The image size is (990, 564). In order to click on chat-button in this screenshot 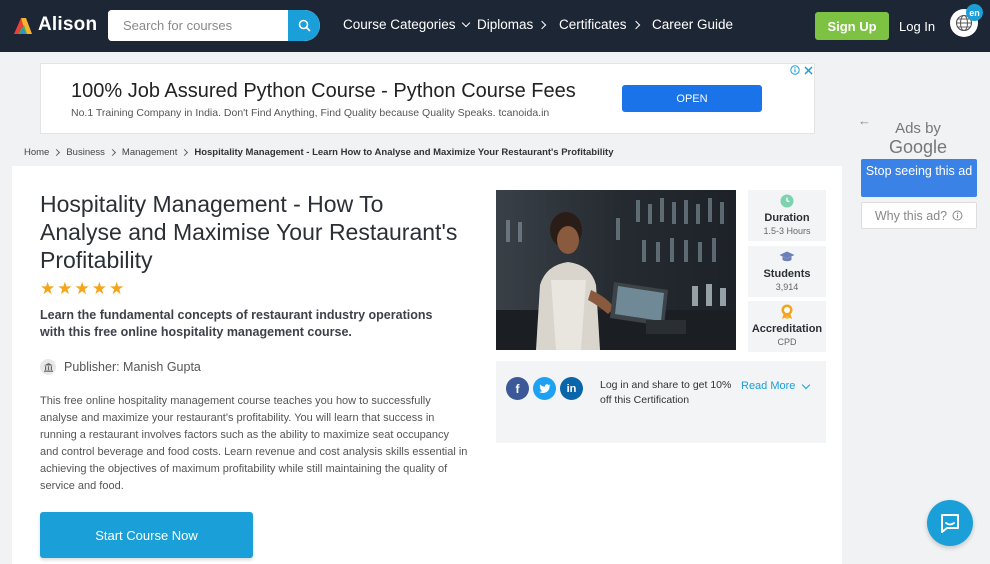, I will do `click(950, 523)`.